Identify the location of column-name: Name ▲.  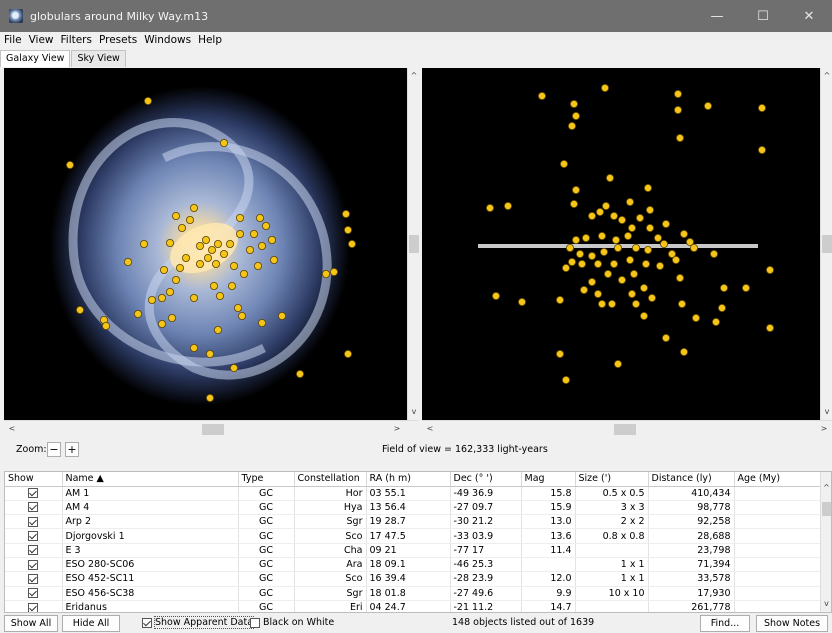
(150, 479).